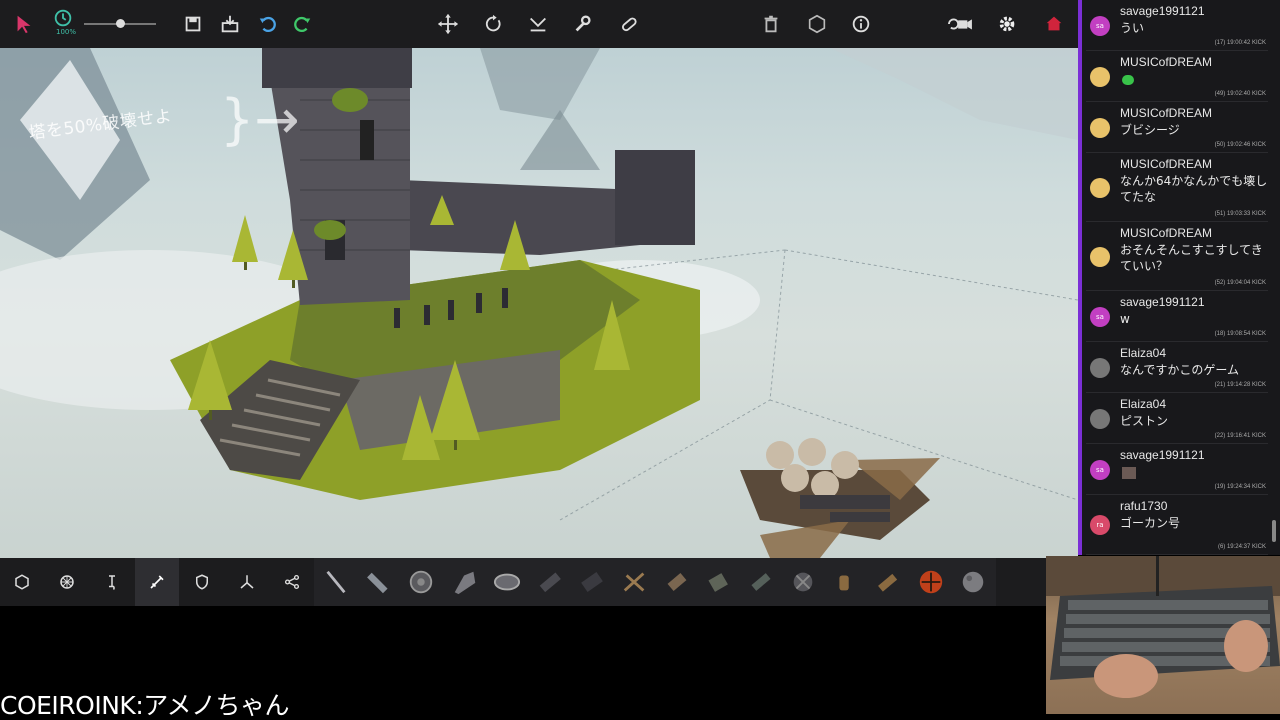 This screenshot has height=720, width=1280. What do you see at coordinates (1240, 385) in the screenshot?
I see `chat-message-meta: (21) 19:14:28 KICK` at bounding box center [1240, 385].